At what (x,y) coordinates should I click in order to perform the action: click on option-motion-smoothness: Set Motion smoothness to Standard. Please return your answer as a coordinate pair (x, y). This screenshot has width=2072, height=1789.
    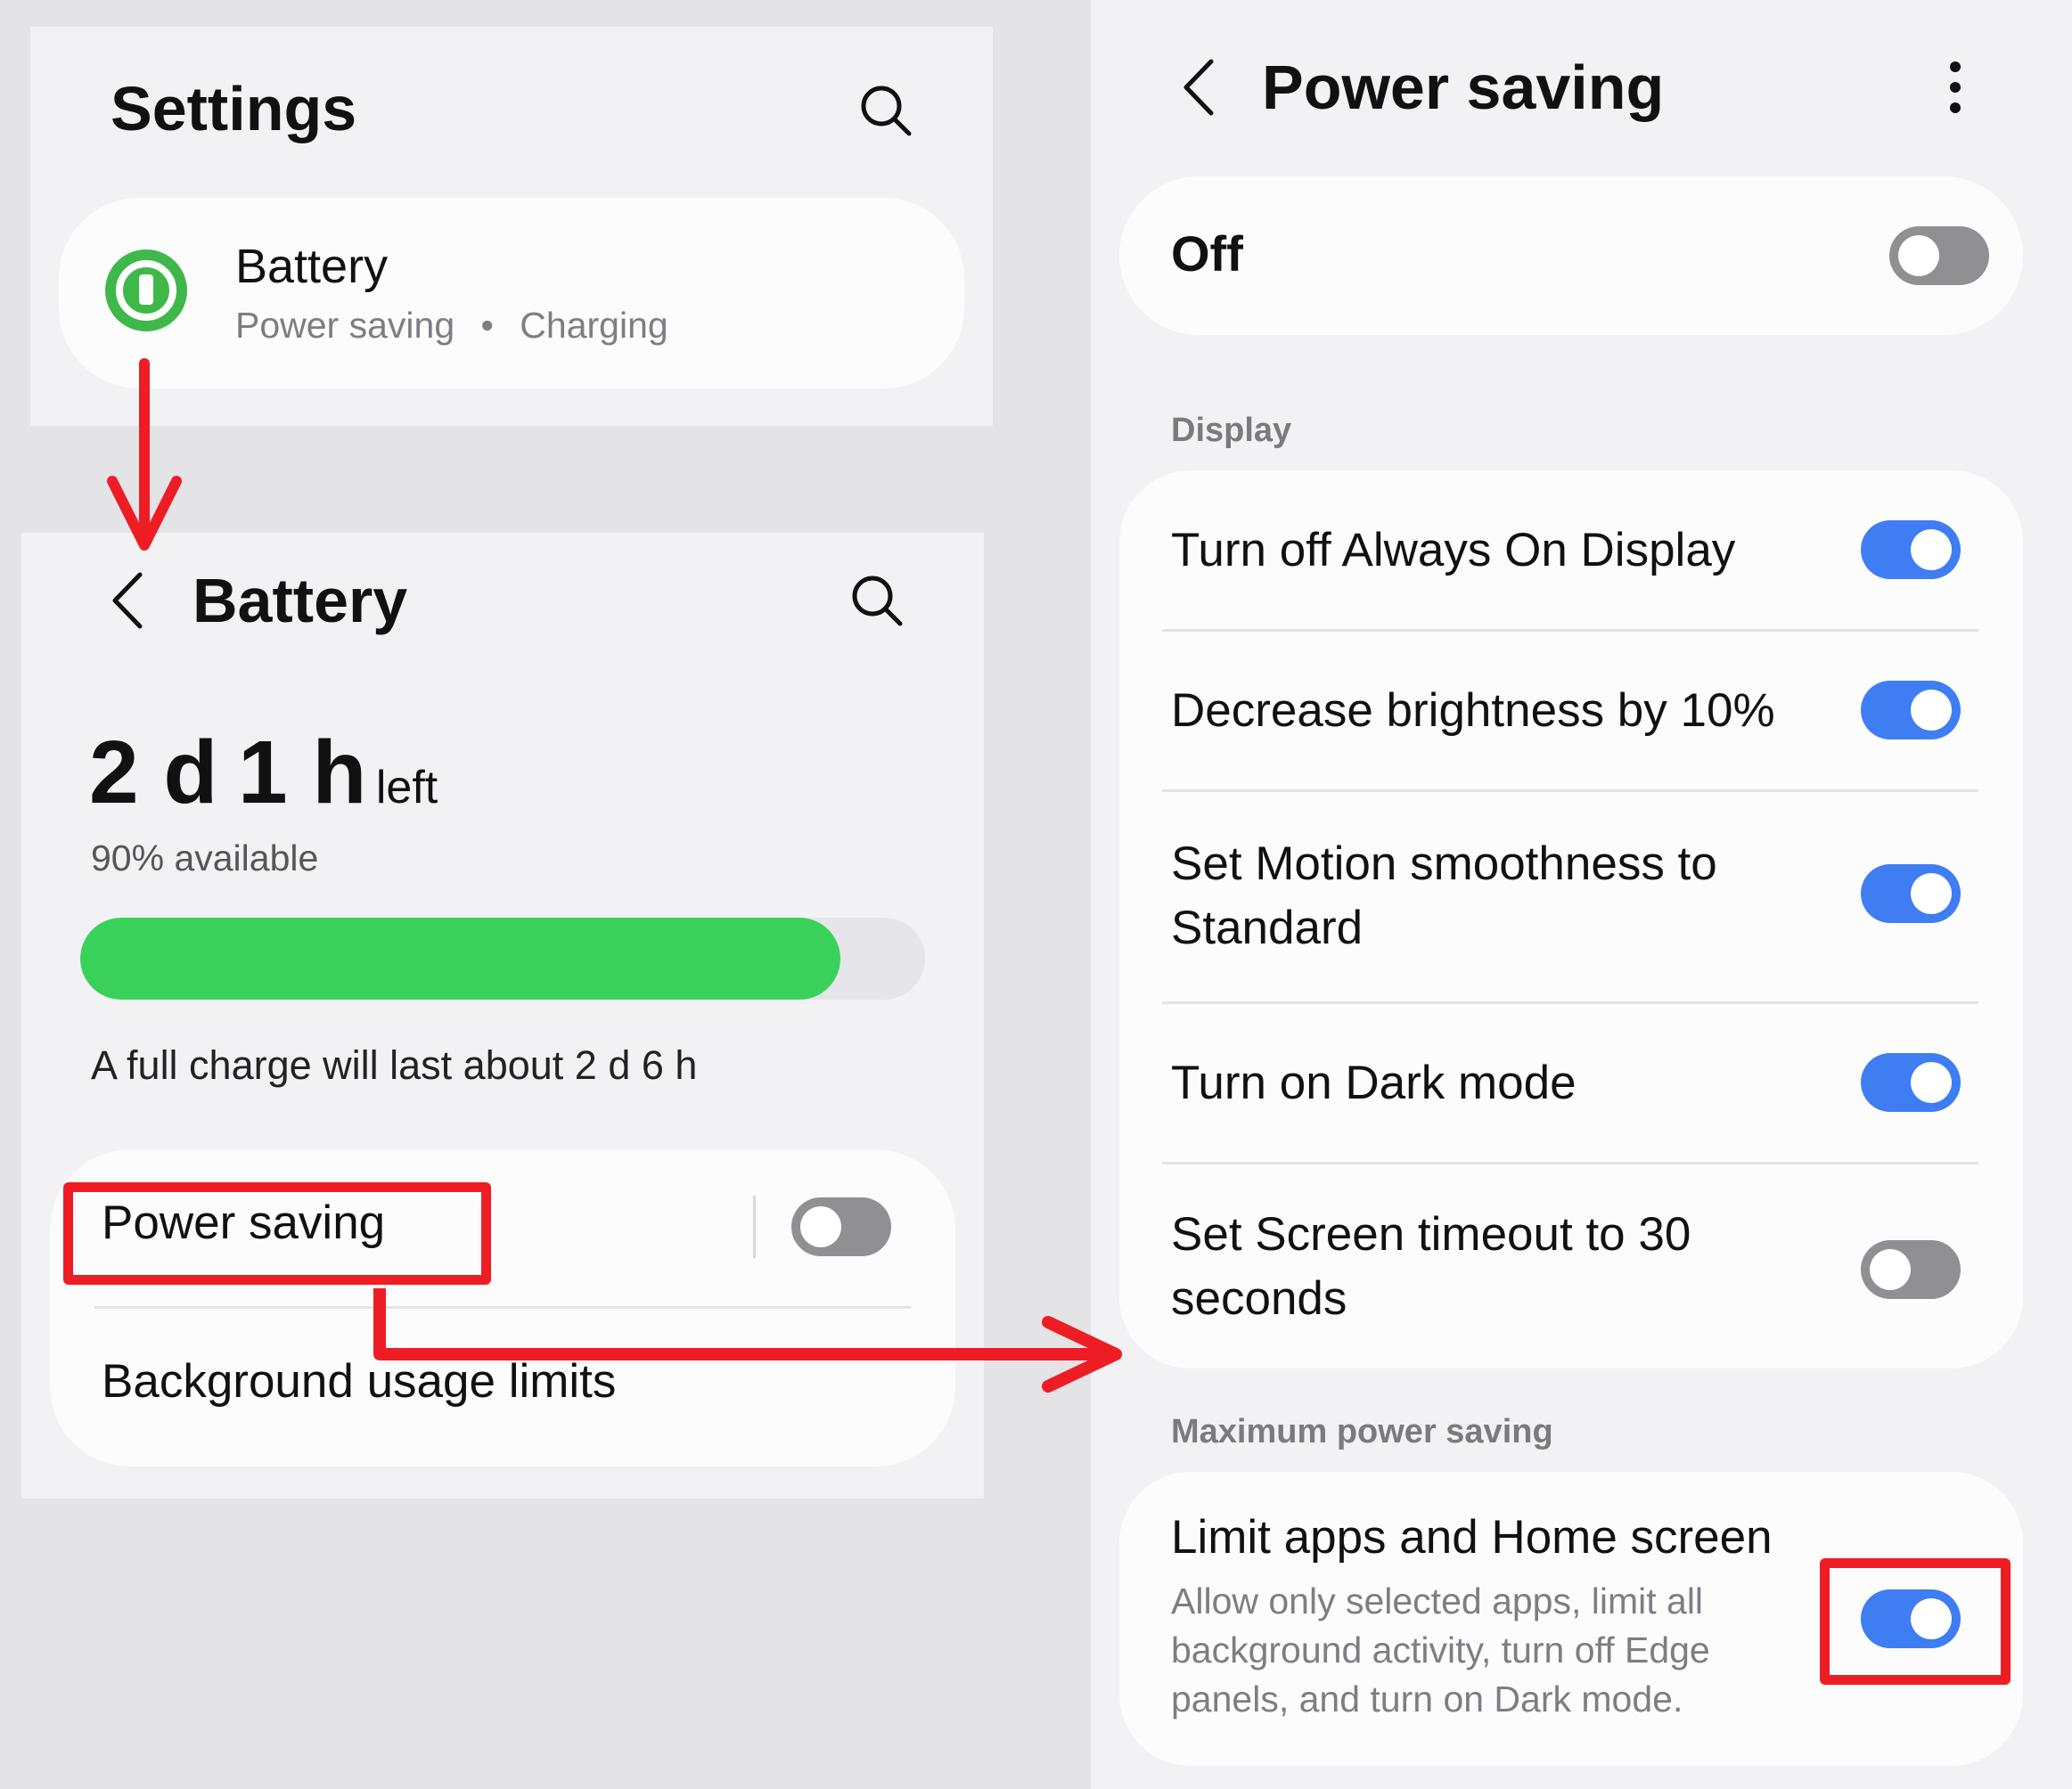
    Looking at the image, I should click on (1571, 896).